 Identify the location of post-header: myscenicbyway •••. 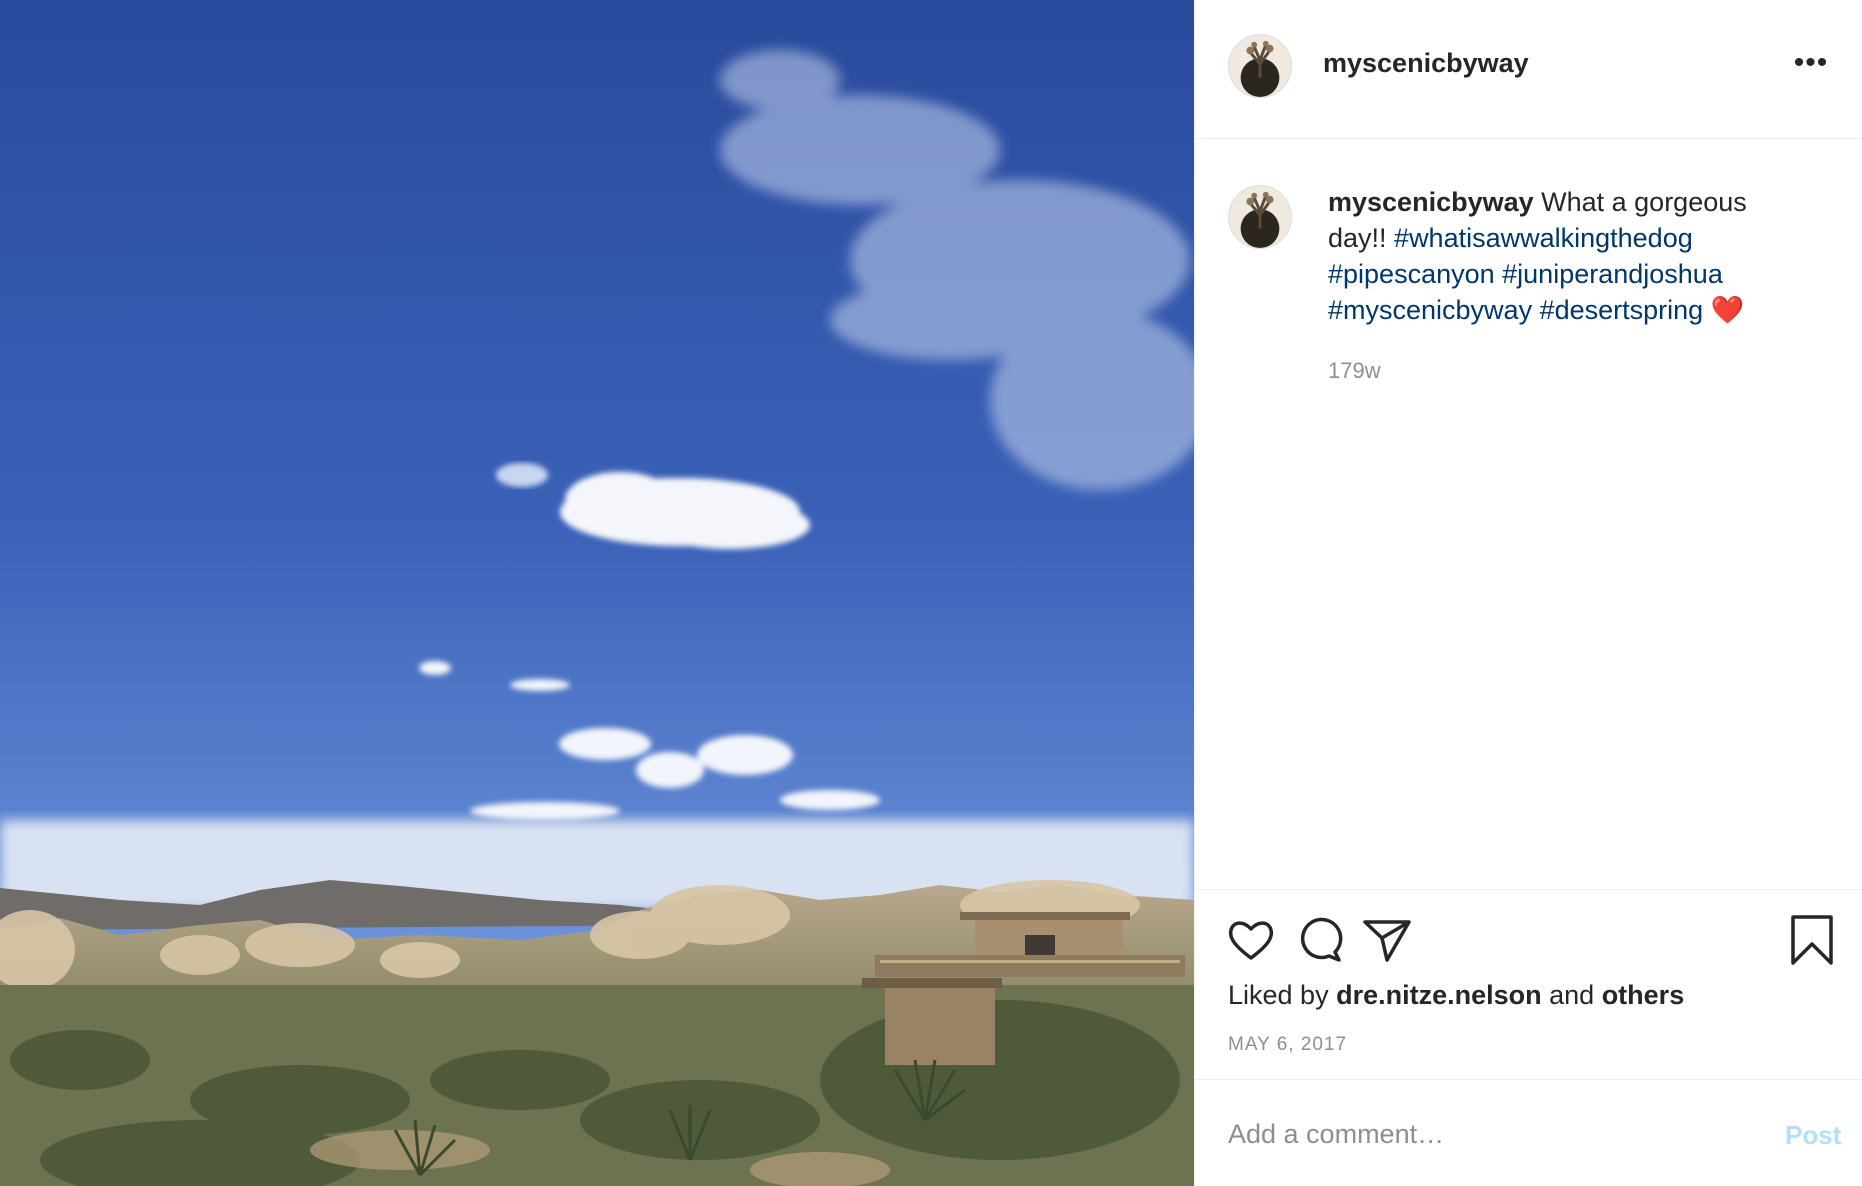
(1528, 69).